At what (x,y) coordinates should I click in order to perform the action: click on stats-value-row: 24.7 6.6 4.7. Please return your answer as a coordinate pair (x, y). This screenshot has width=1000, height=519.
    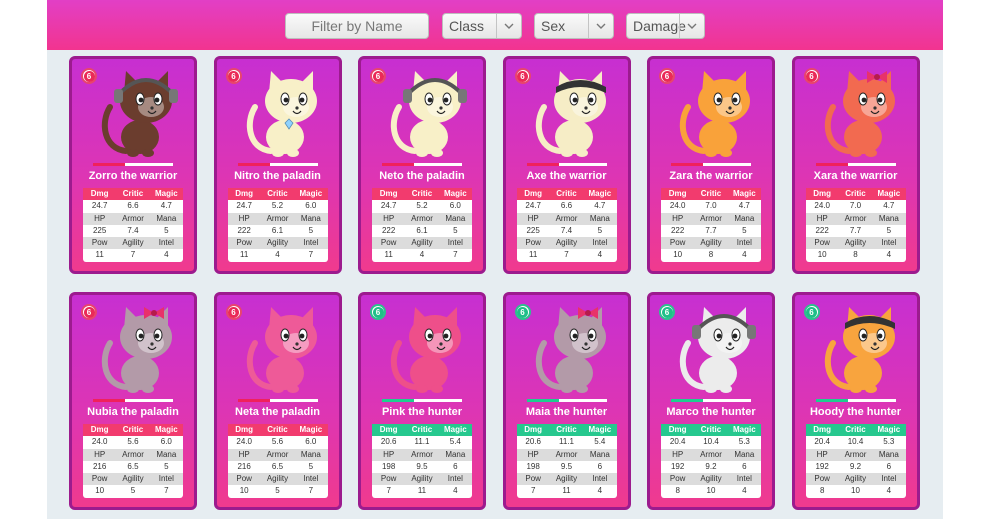
    Looking at the image, I should click on (566, 206).